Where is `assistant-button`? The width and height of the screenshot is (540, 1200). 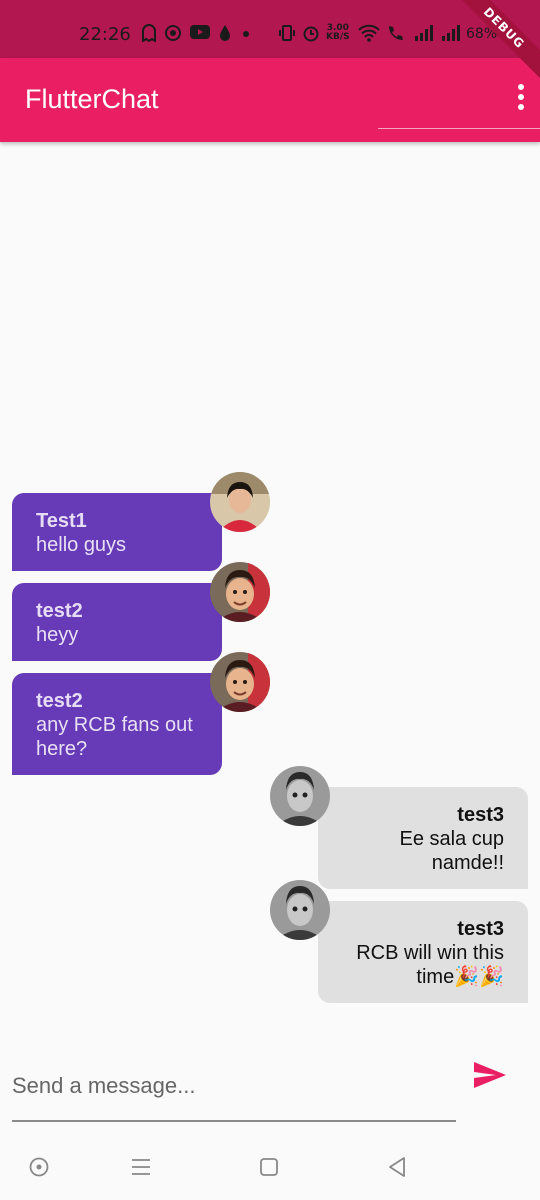
assistant-button is located at coordinates (41, 1168).